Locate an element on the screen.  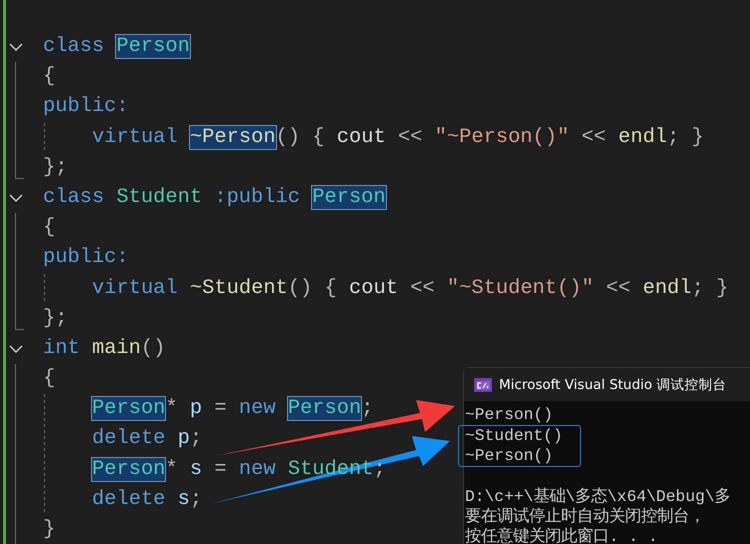
code-line: class Person is located at coordinates (116, 47).